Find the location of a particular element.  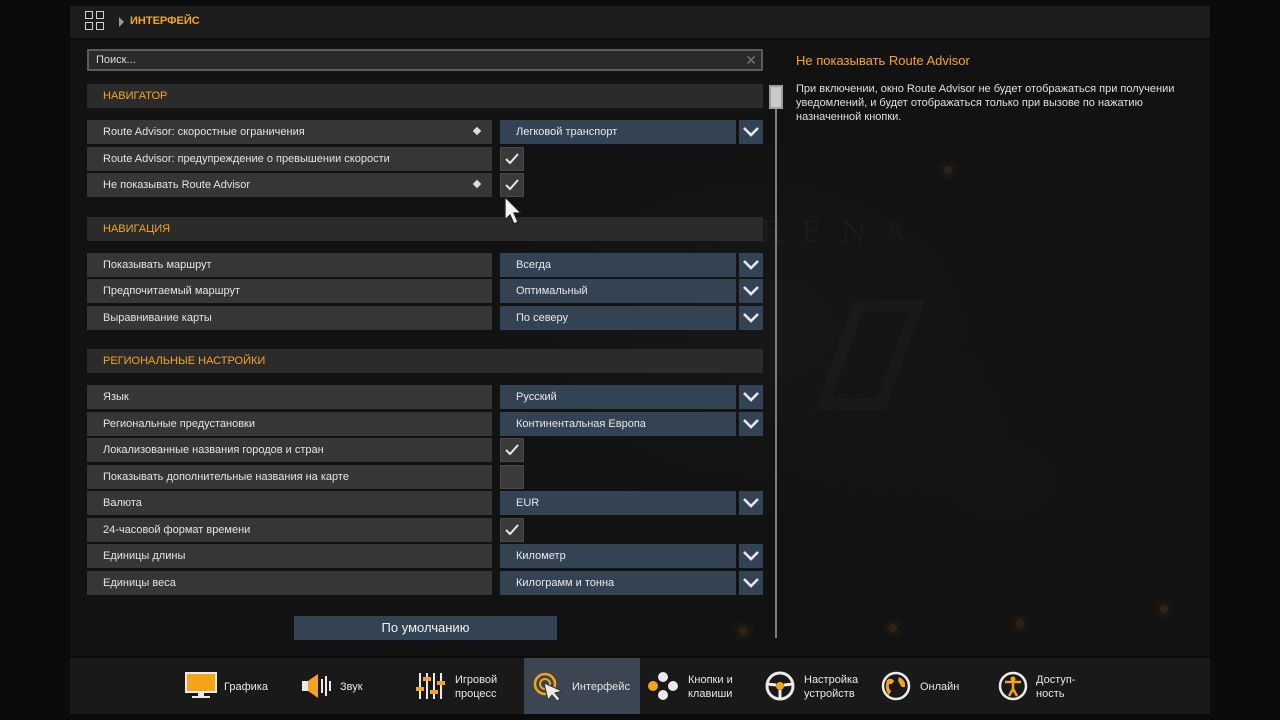

globe-icon is located at coordinates (896, 686).